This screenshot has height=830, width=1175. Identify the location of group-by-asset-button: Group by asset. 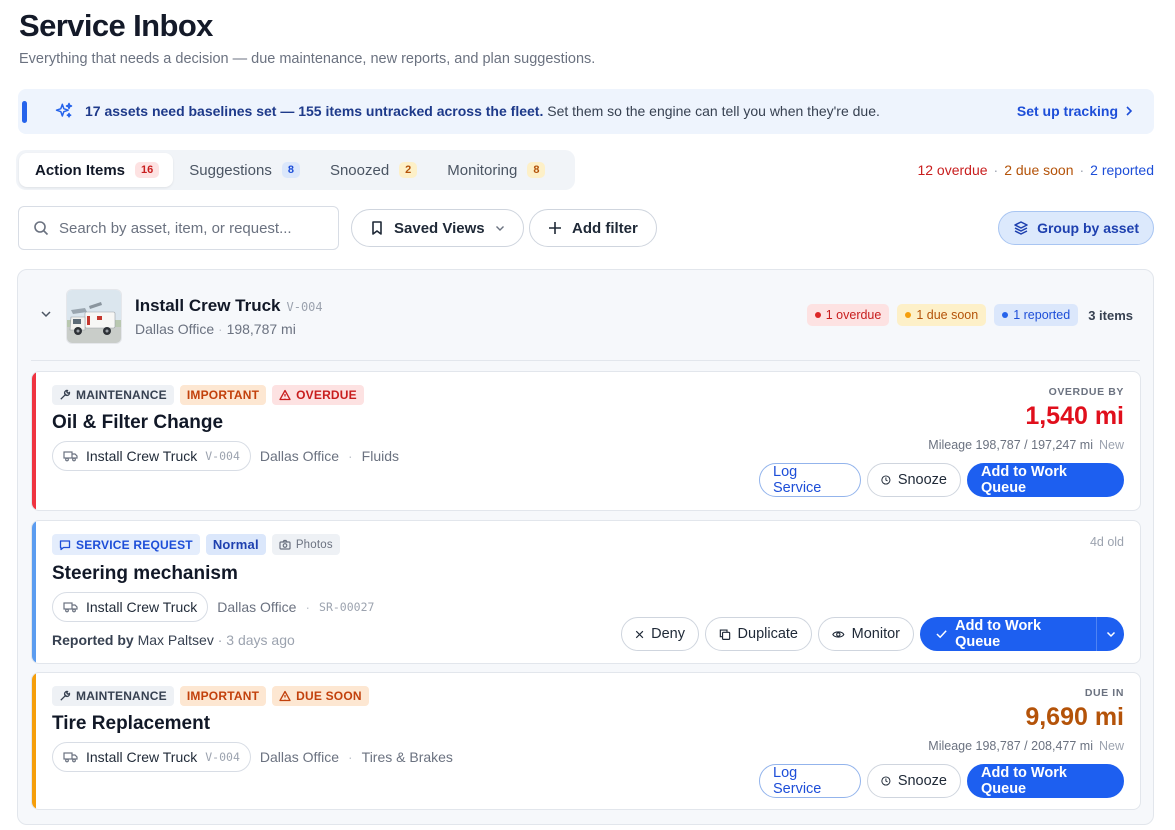
(1076, 228).